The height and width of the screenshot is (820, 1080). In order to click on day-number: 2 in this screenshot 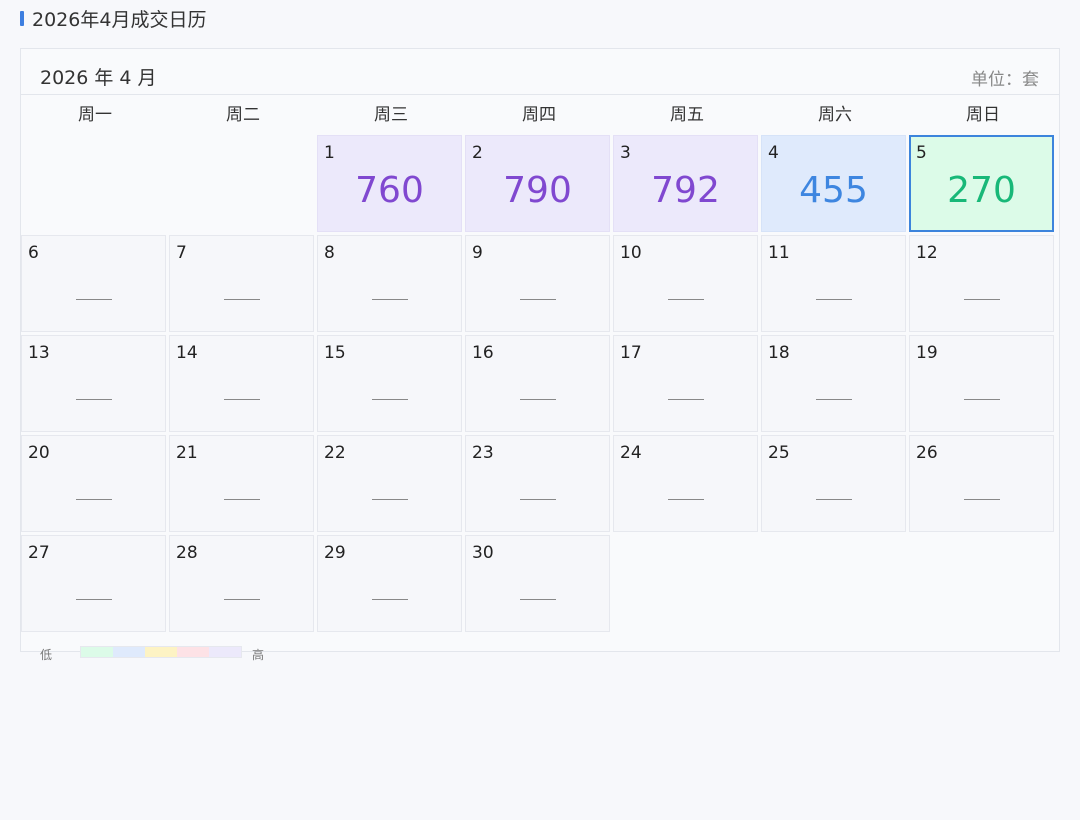, I will do `click(477, 153)`.